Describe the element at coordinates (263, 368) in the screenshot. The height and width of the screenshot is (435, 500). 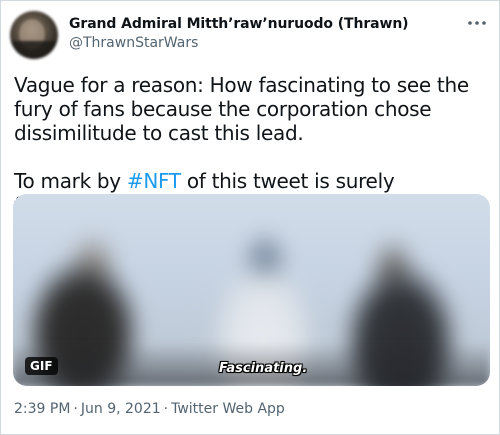
I see `gif-caption: Fascinating.` at that location.